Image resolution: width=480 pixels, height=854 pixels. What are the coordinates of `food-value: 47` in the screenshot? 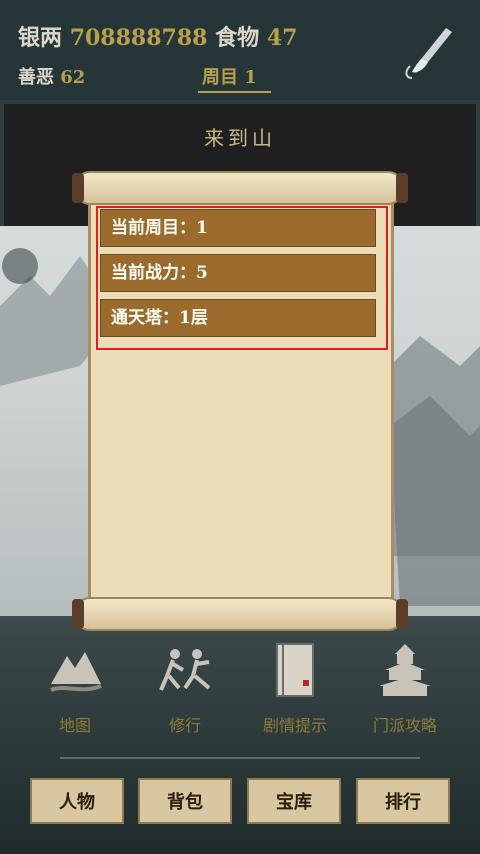 It's located at (282, 38).